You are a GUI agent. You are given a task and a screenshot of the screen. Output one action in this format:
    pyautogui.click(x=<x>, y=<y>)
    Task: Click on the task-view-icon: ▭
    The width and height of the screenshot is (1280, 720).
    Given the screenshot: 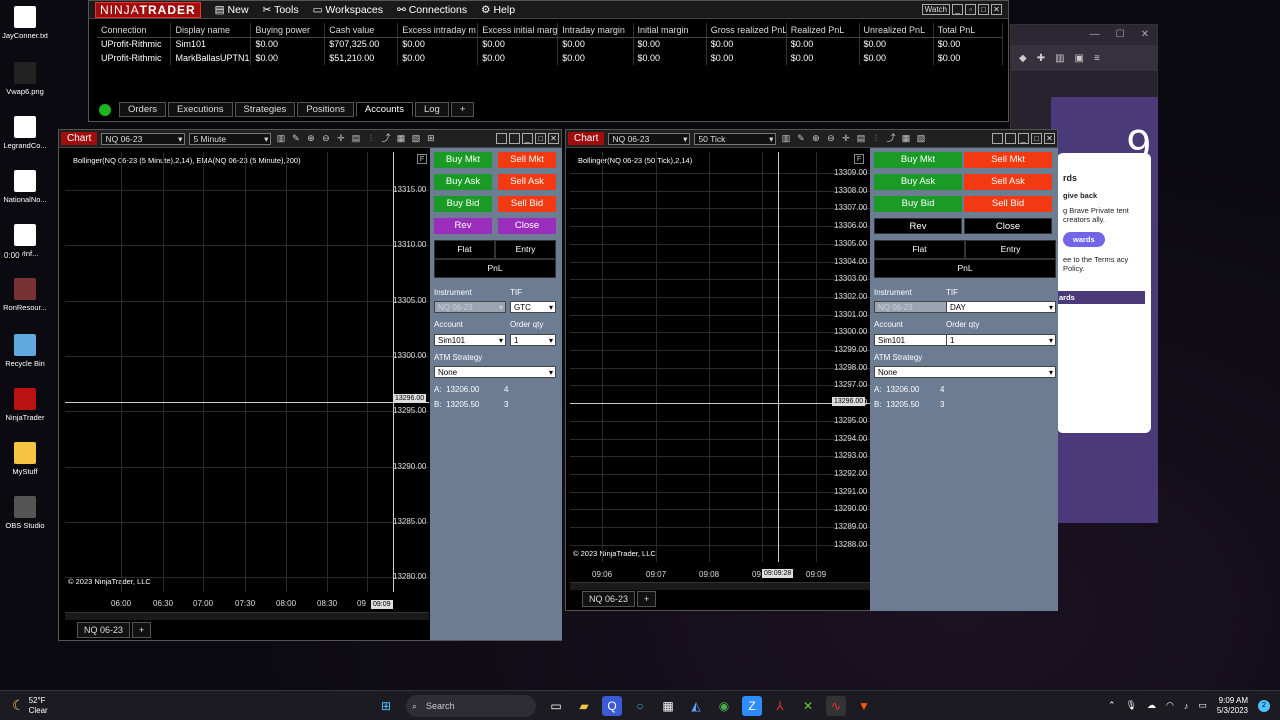 What is the action you would take?
    pyautogui.click(x=556, y=706)
    